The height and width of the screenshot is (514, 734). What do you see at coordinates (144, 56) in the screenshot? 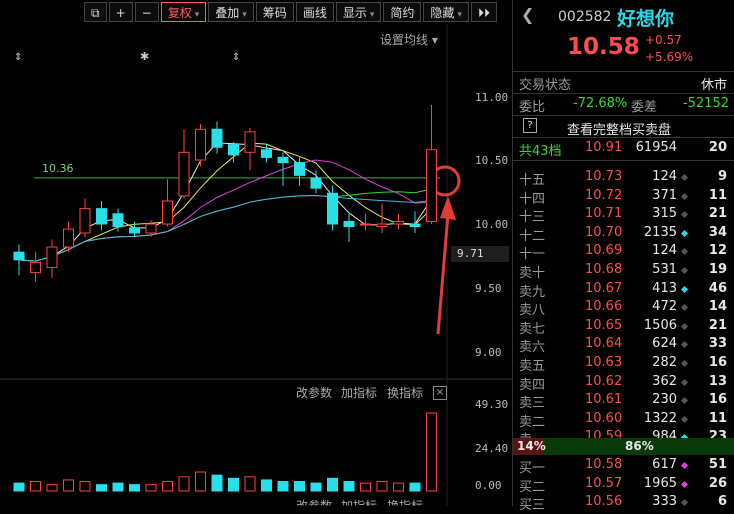
I see `event-marker: ✱` at bounding box center [144, 56].